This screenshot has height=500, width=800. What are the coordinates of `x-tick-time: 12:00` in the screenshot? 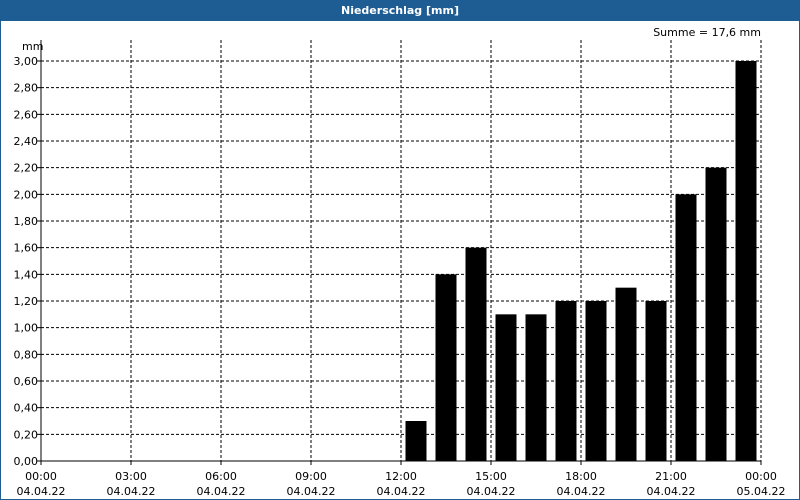 It's located at (401, 476).